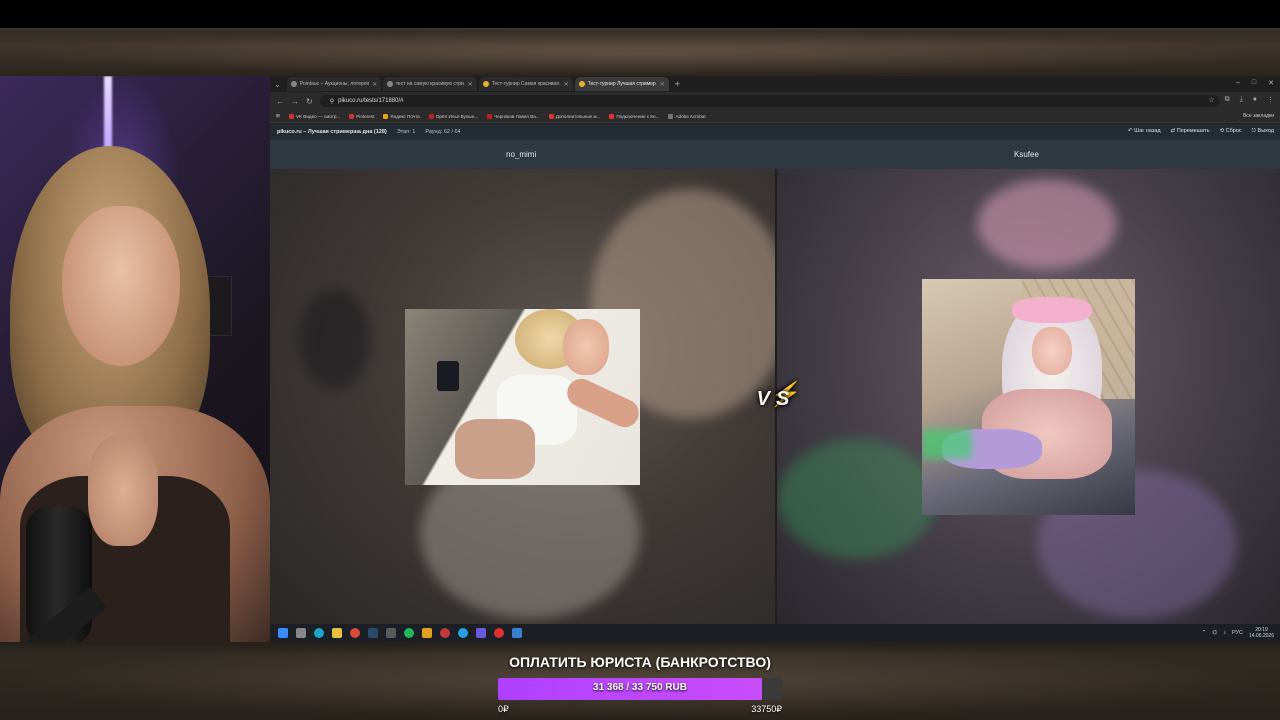 The width and height of the screenshot is (1280, 720). What do you see at coordinates (365, 116) in the screenshot?
I see `bookmark-label: Pinterest` at bounding box center [365, 116].